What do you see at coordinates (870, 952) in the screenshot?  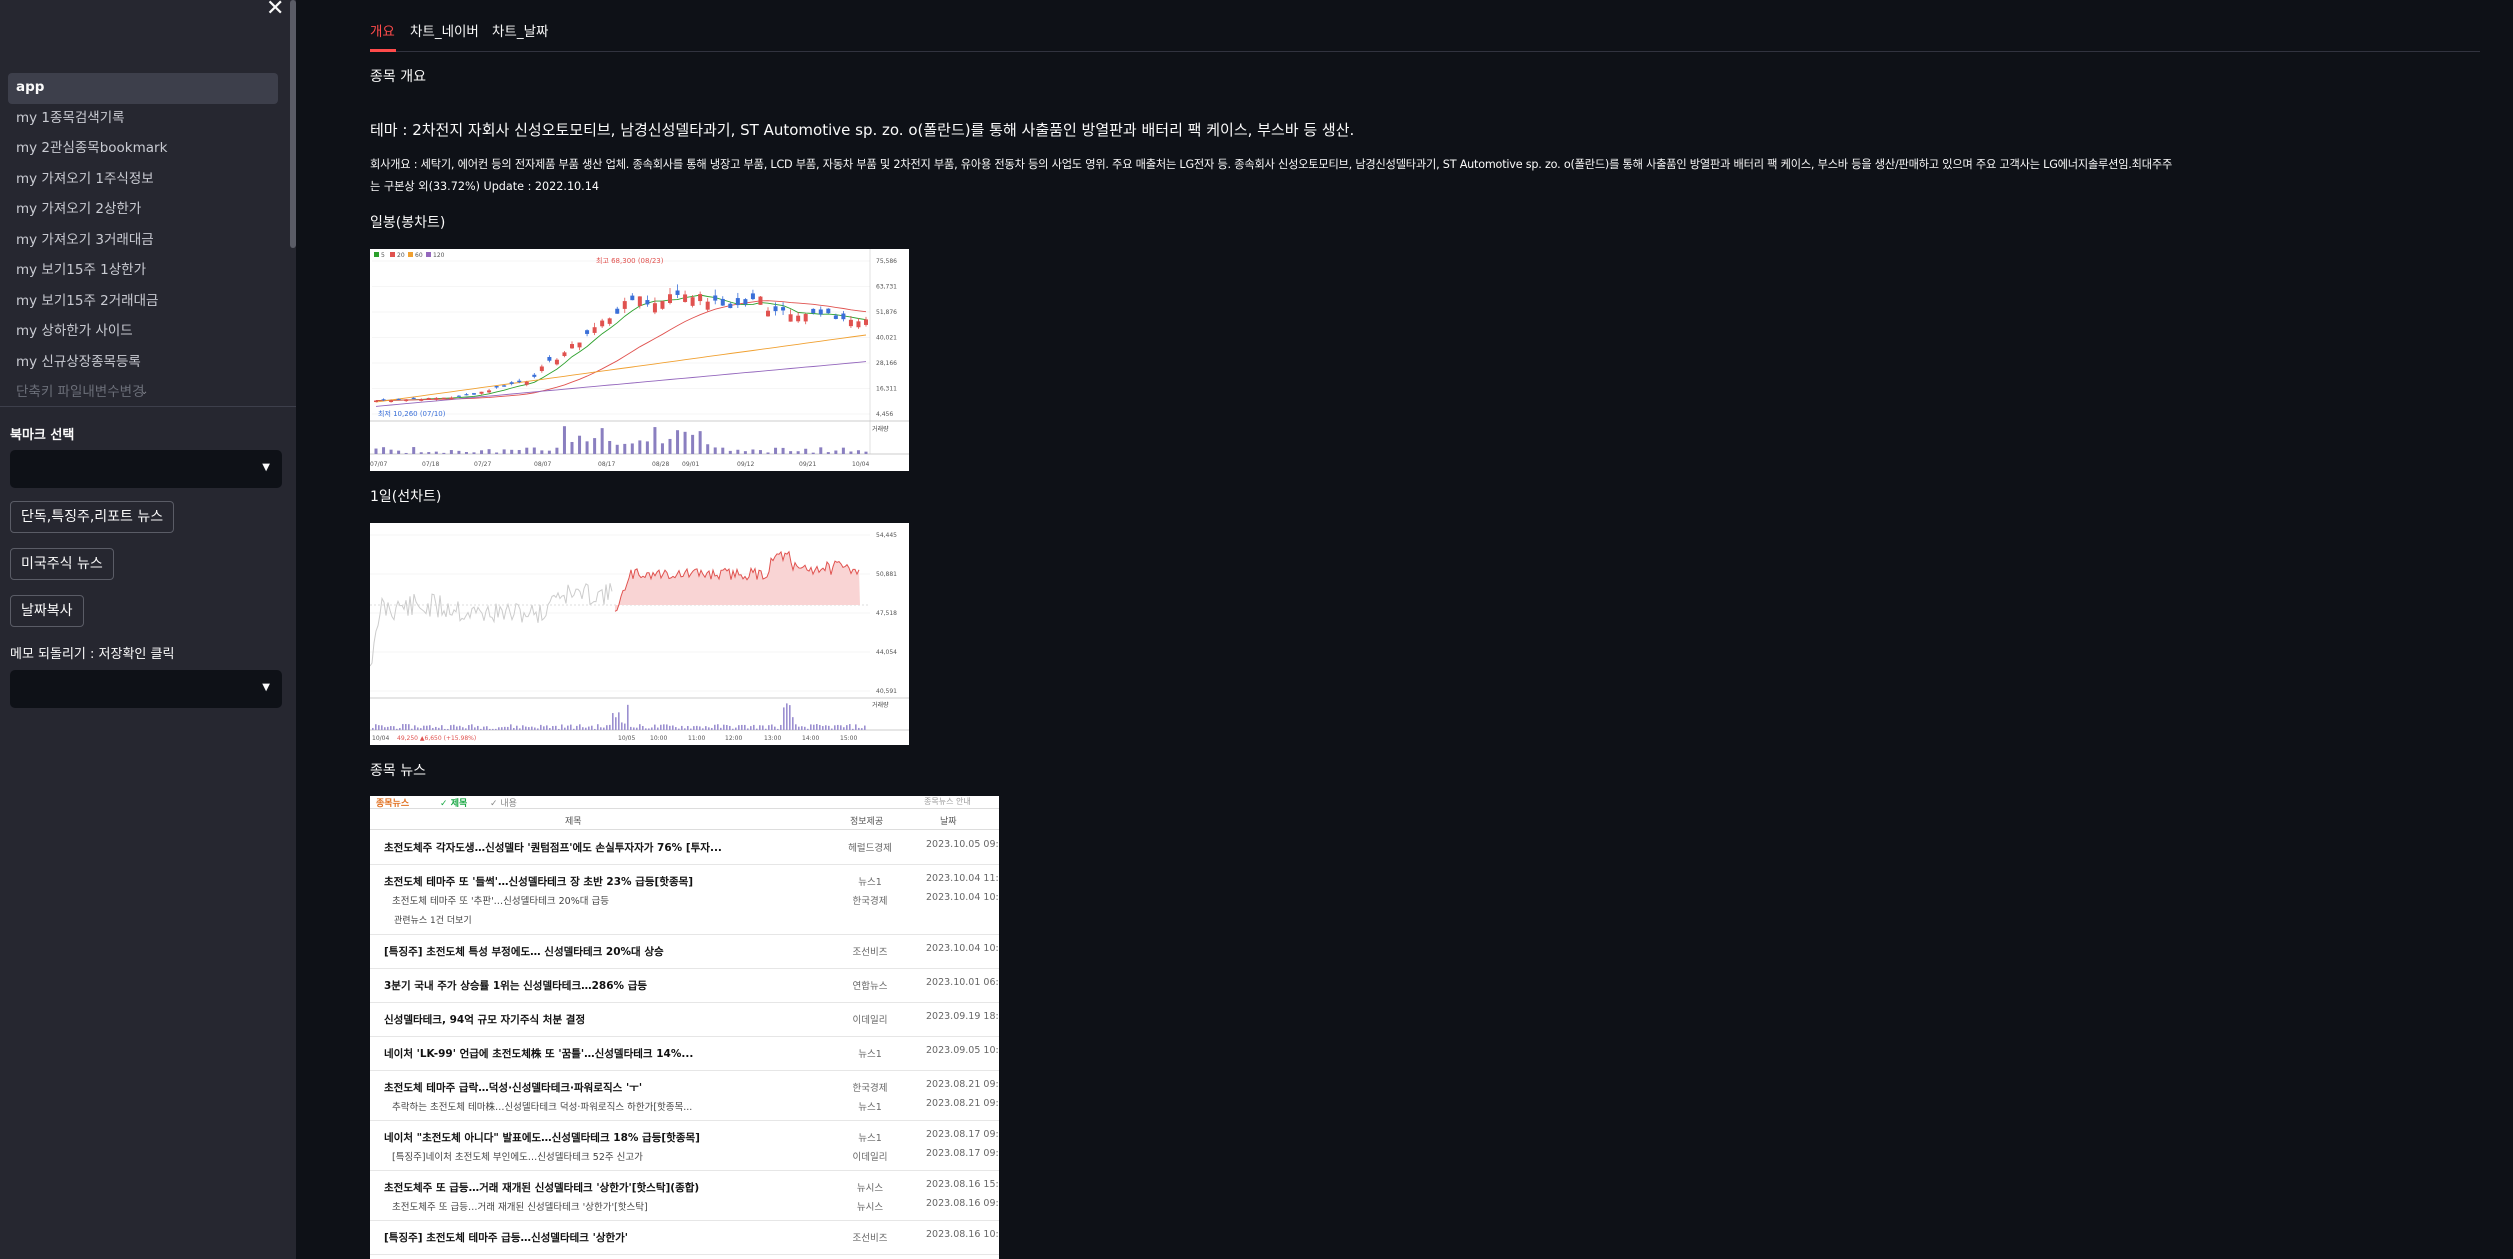 I see `news-source: 조선비즈` at bounding box center [870, 952].